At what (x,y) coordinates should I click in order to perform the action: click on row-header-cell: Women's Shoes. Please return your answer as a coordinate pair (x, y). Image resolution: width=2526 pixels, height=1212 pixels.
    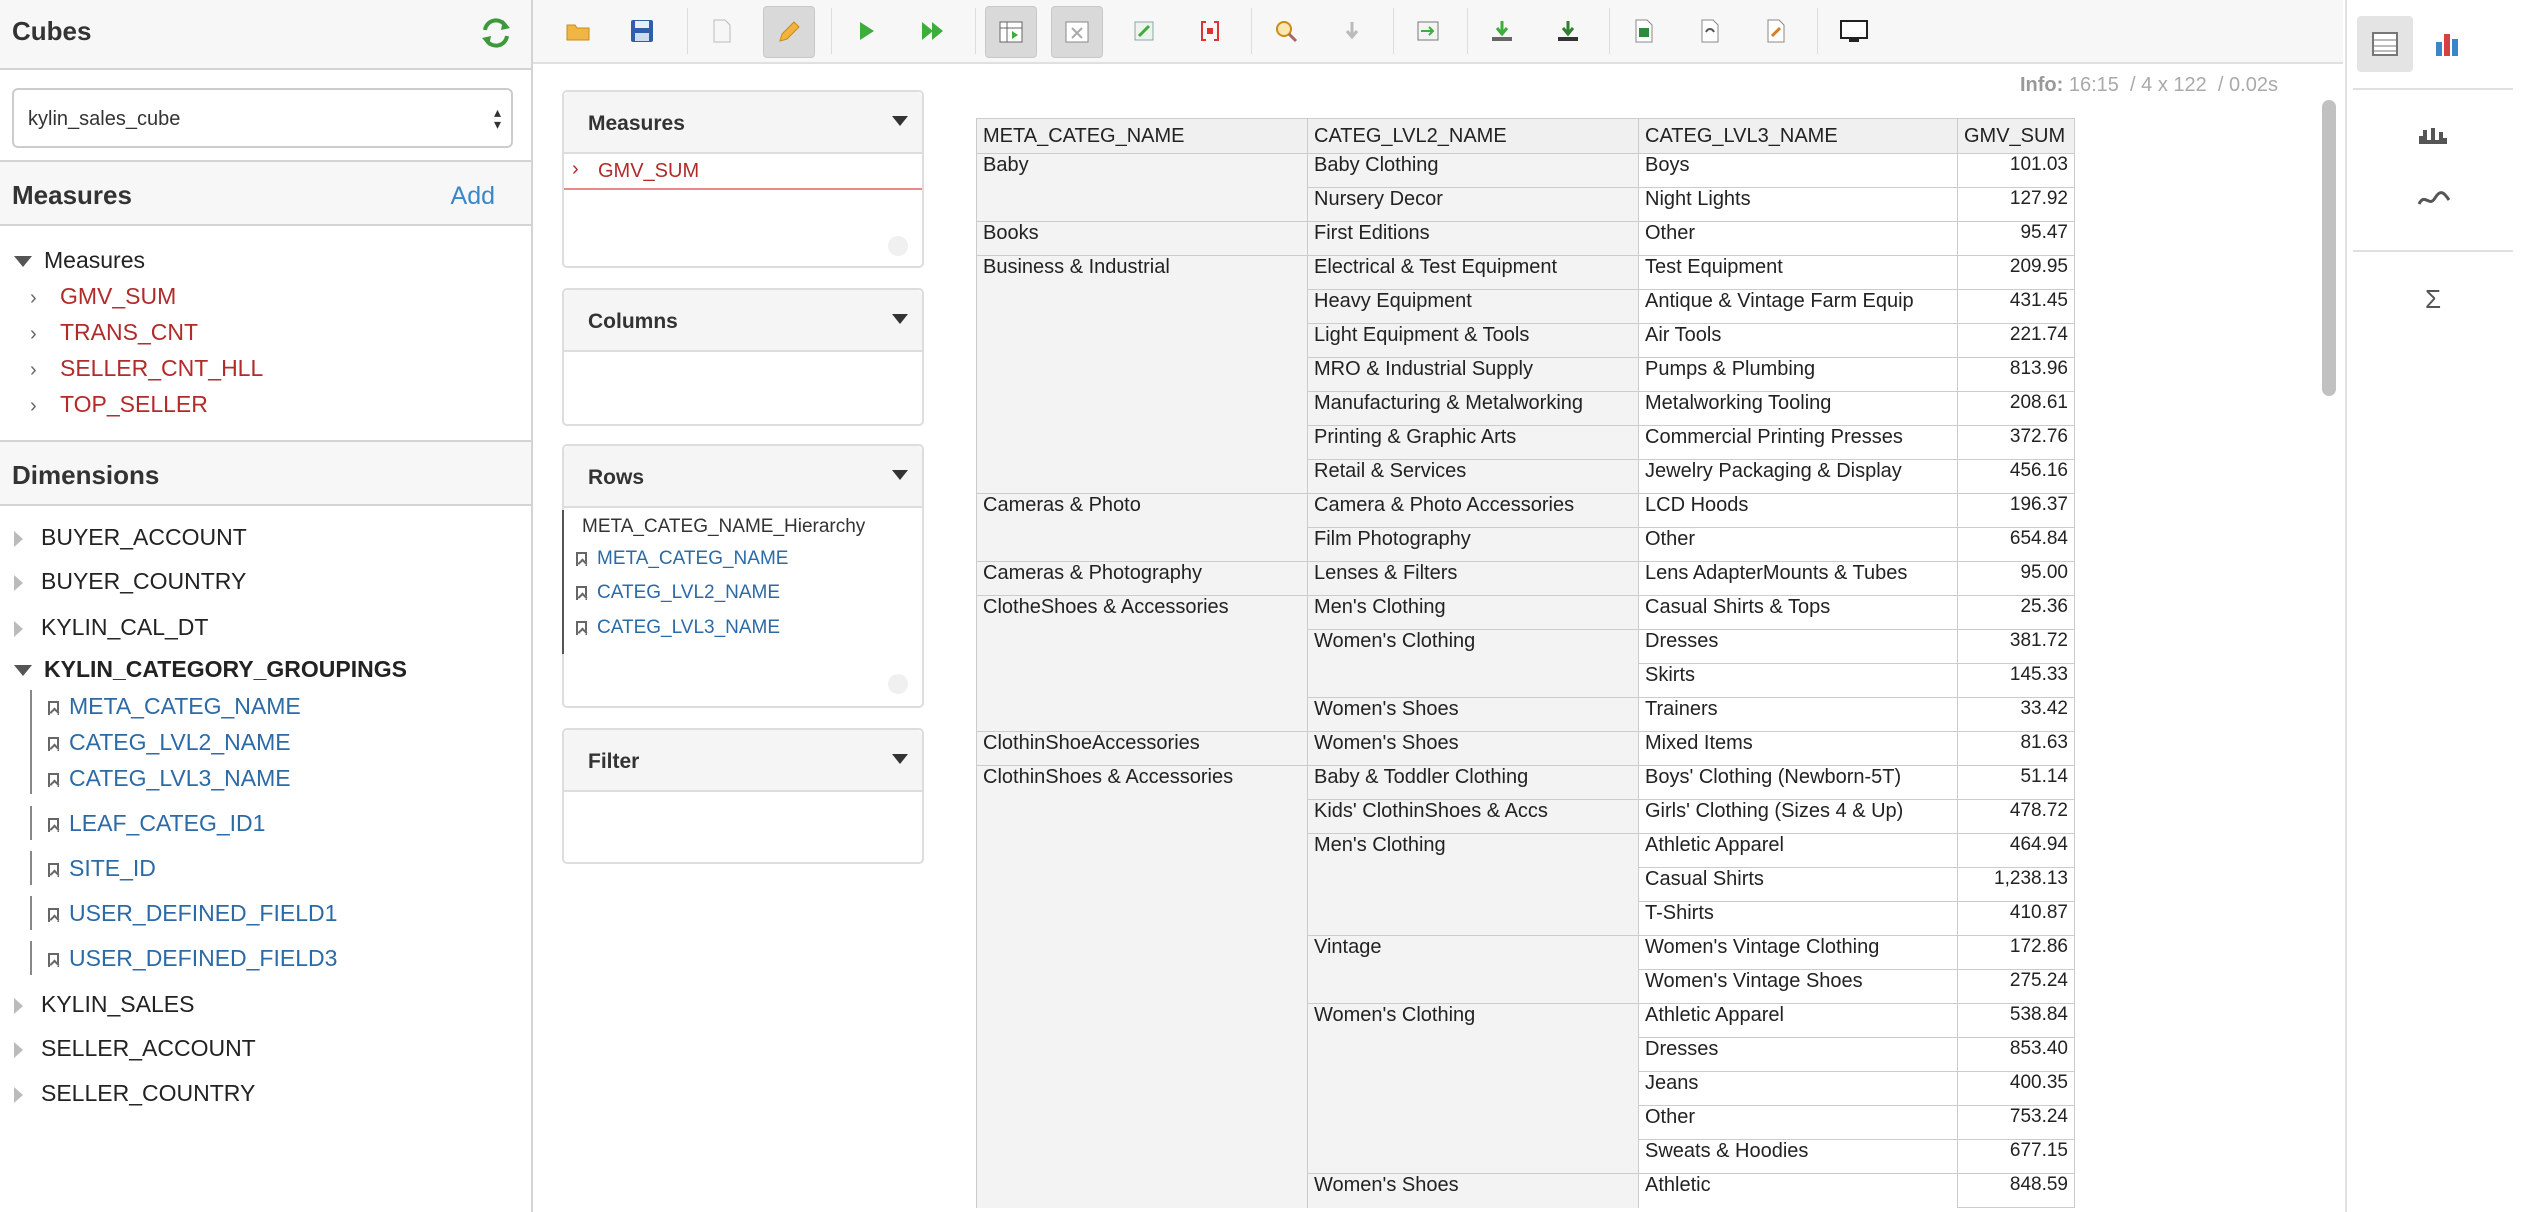
    Looking at the image, I should click on (1473, 748).